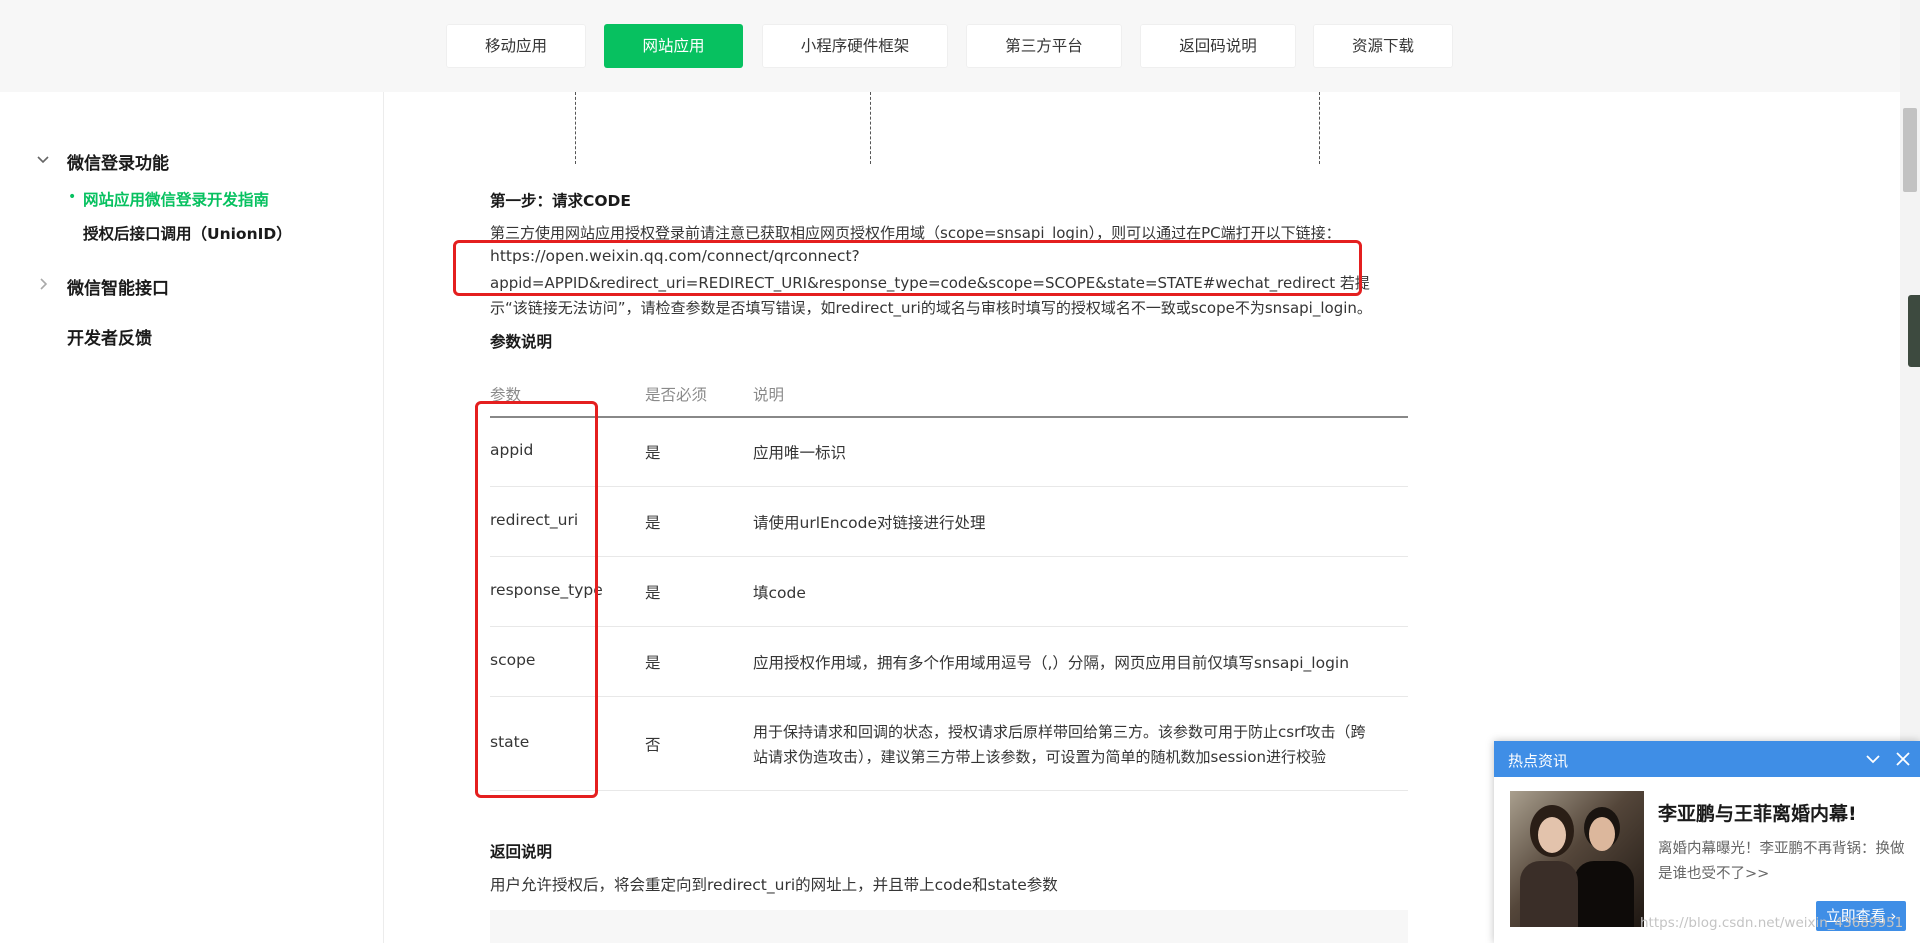  What do you see at coordinates (118, 286) in the screenshot?
I see `sidebar-section-smart-api: 微信智能接口` at bounding box center [118, 286].